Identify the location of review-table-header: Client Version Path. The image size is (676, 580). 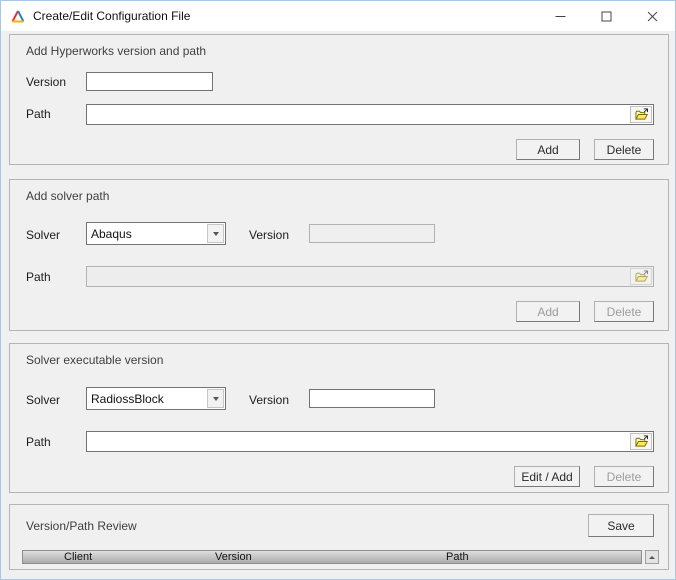
(332, 557).